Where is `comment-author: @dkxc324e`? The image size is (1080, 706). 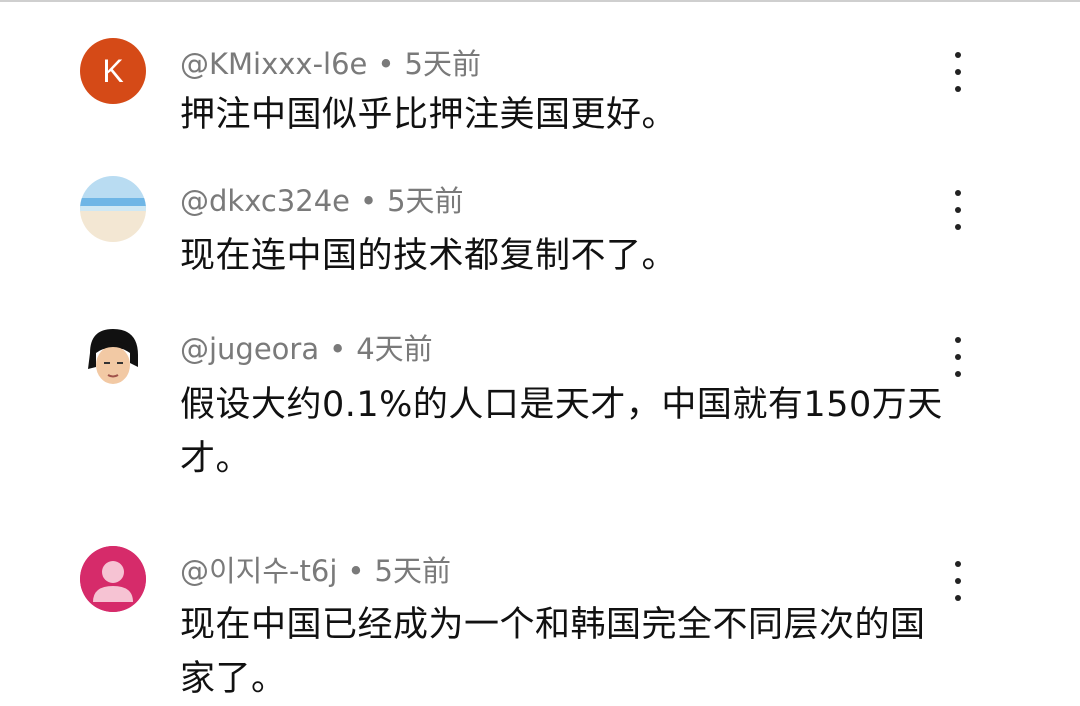 comment-author: @dkxc324e is located at coordinates (265, 201).